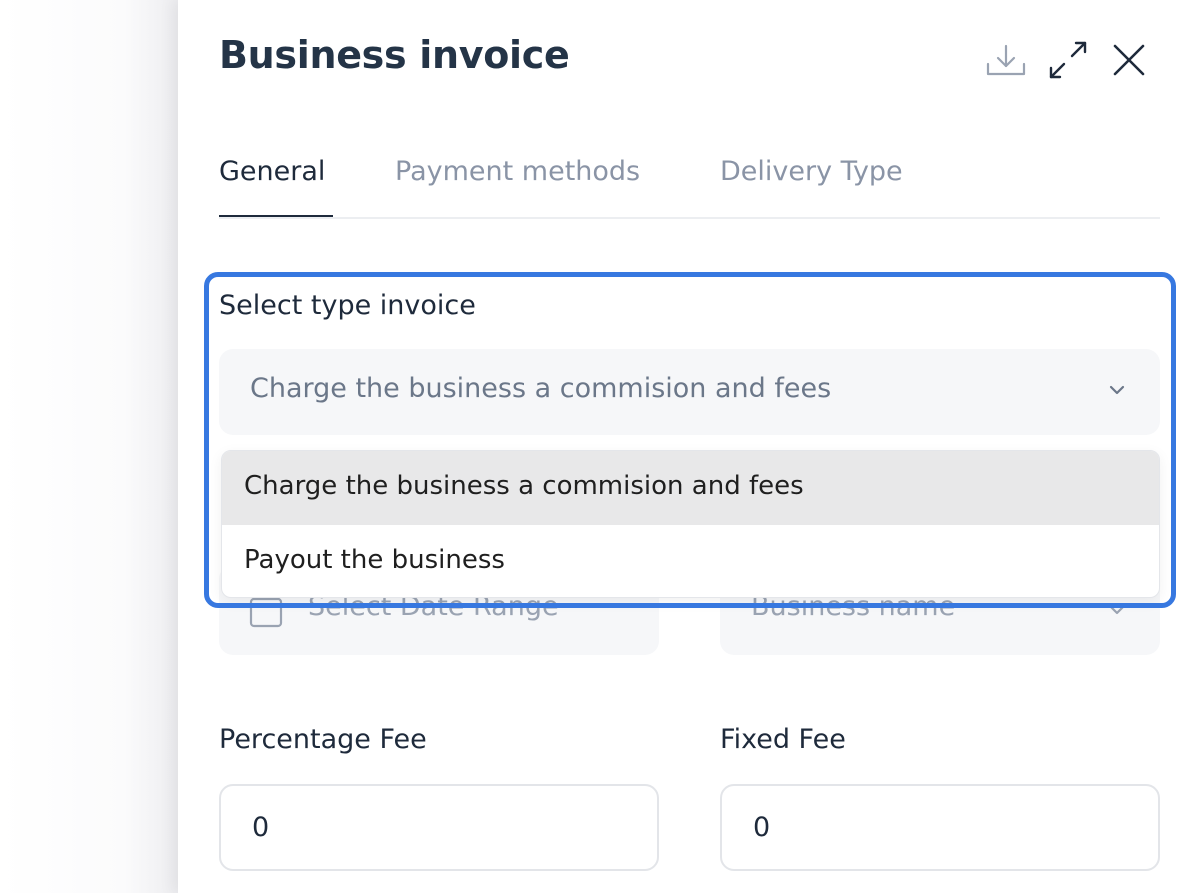 The height and width of the screenshot is (893, 1200). What do you see at coordinates (1129, 60) in the screenshot?
I see `close-icon` at bounding box center [1129, 60].